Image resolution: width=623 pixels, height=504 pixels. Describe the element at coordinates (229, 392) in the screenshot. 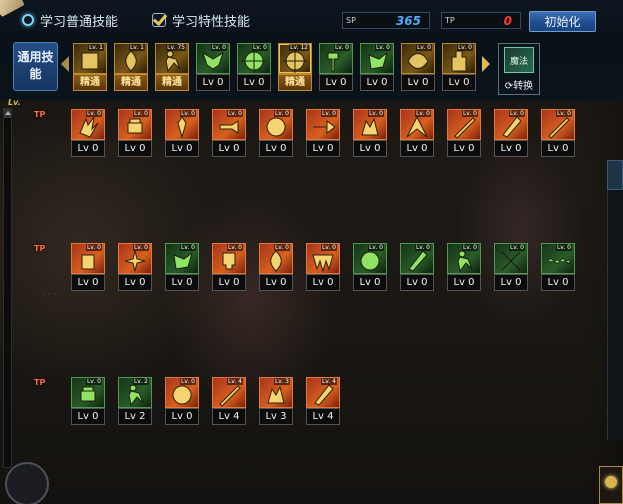

I see `slash-icon: Lv. 4` at that location.